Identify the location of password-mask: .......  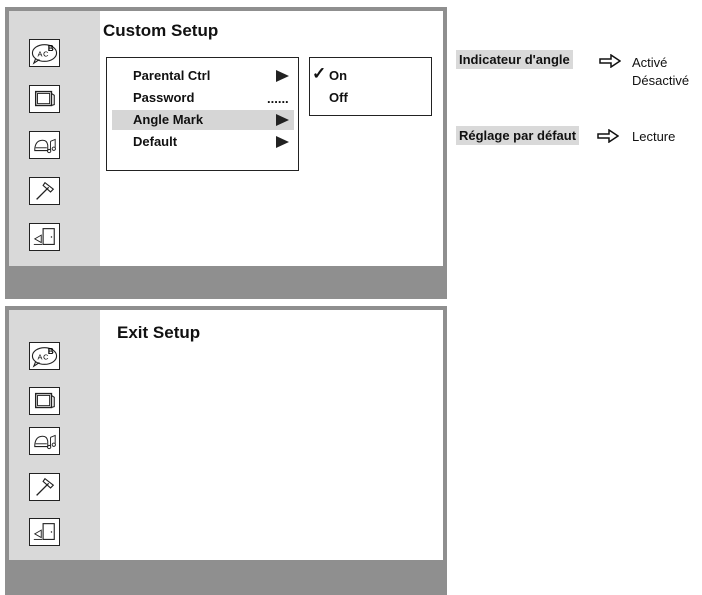
(278, 98).